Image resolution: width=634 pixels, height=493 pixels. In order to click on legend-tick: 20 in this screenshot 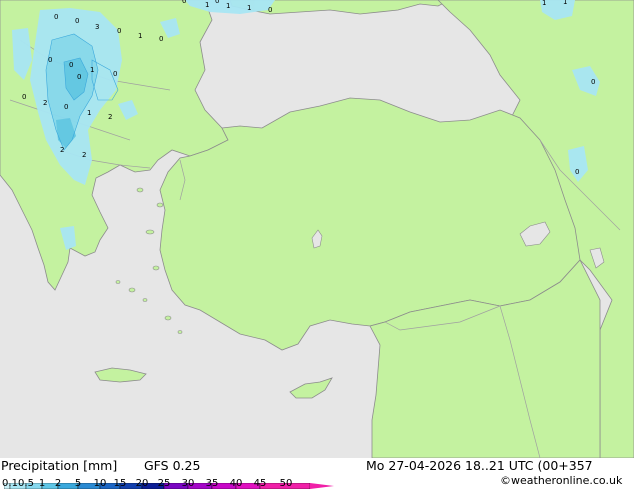, I will do `click(142, 483)`.